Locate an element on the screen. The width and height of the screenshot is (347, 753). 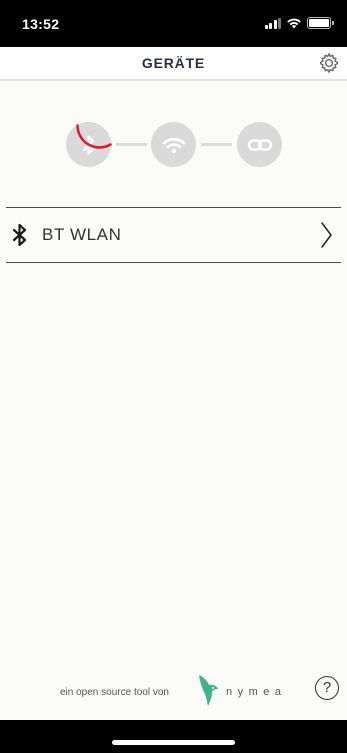
footer: ein open source tool von nymea ? is located at coordinates (173, 689).